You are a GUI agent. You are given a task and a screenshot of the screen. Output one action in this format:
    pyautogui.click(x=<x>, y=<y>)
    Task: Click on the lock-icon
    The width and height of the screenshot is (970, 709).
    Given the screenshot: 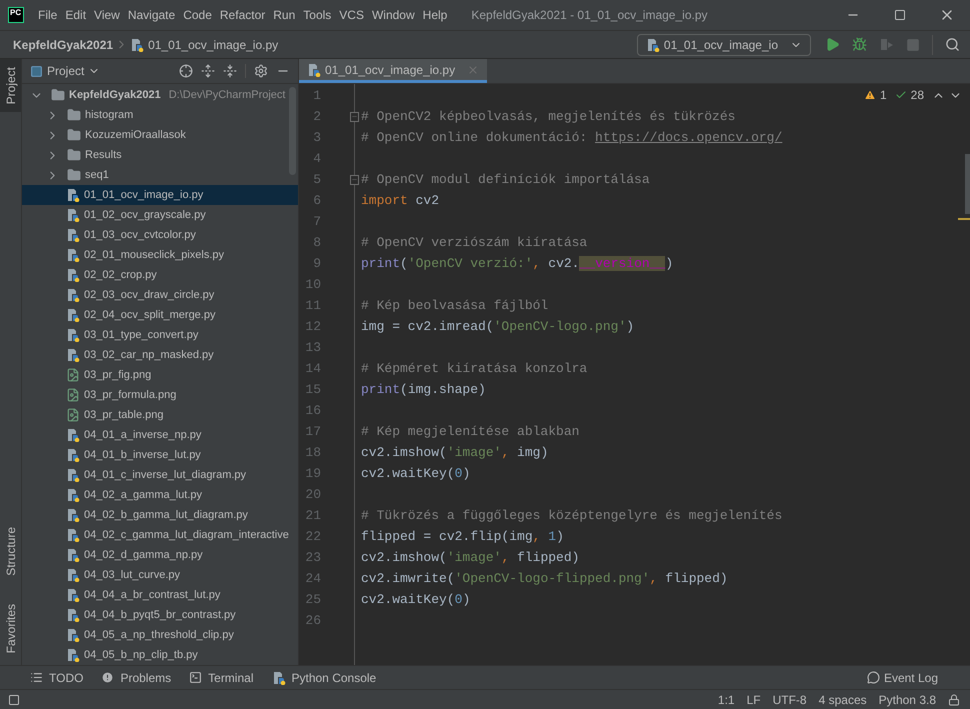 What is the action you would take?
    pyautogui.click(x=954, y=700)
    